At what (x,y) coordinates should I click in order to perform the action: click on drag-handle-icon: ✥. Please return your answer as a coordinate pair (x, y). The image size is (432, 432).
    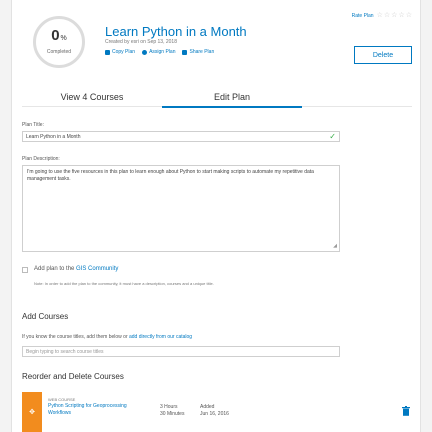
    Looking at the image, I should click on (32, 412).